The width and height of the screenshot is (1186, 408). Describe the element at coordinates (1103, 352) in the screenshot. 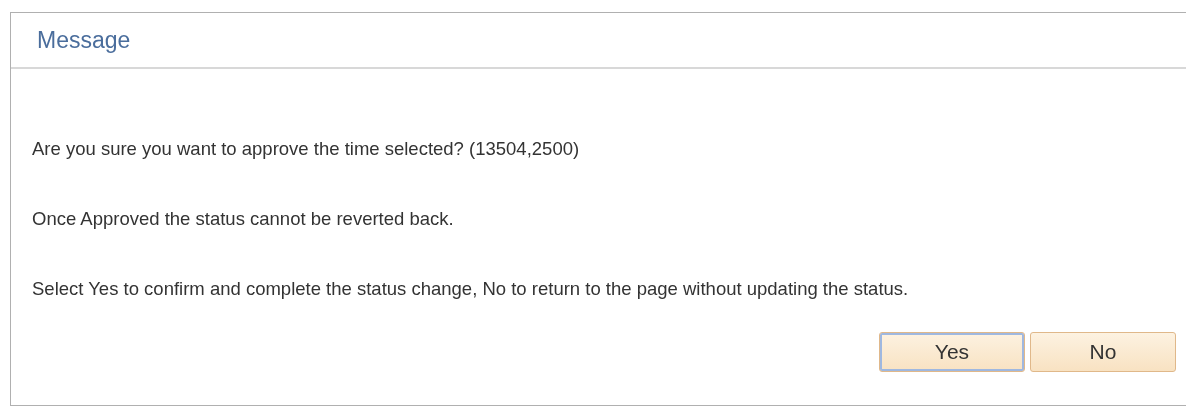

I see `dialog-button: No` at that location.